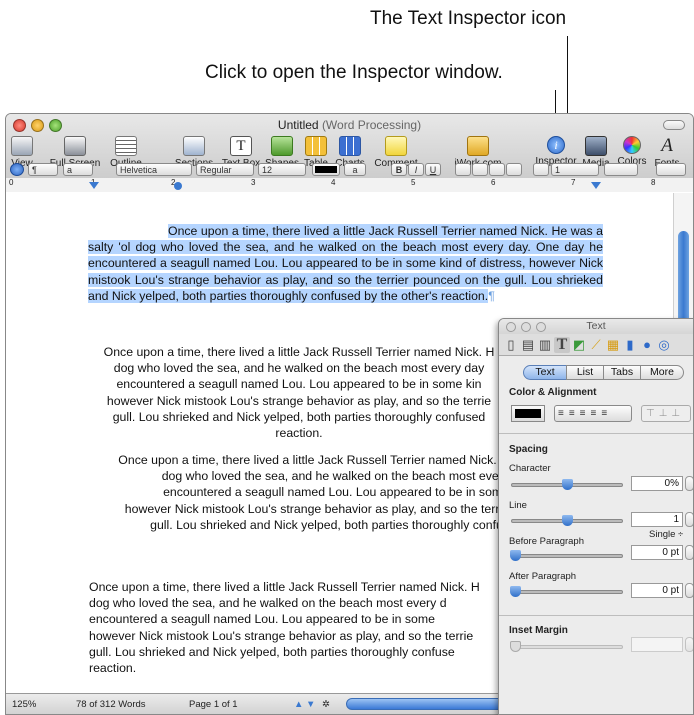 This screenshot has width=694, height=715. Describe the element at coordinates (662, 372) in the screenshot. I see `inspector-tab-more: More` at that location.